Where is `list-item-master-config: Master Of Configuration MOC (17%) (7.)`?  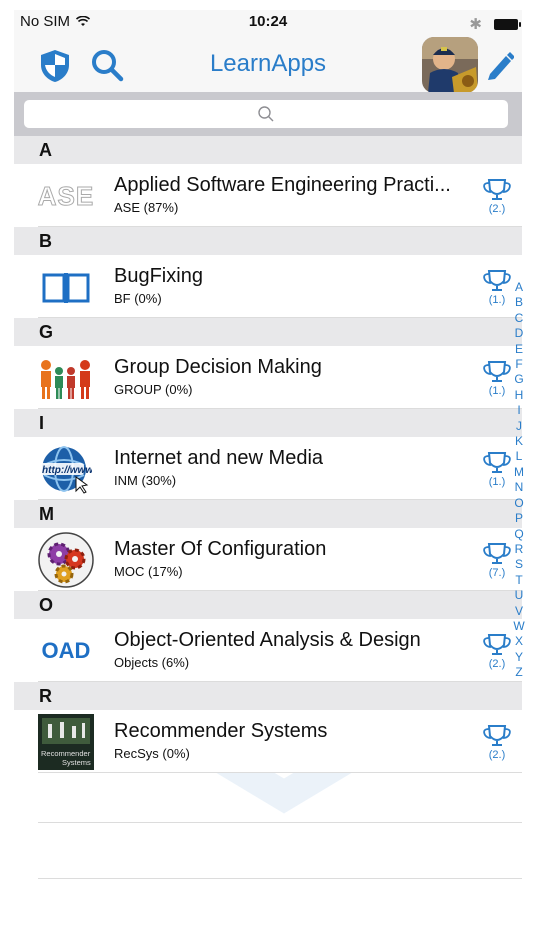
list-item-master-config: Master Of Configuration MOC (17%) (7.) is located at coordinates (268, 559).